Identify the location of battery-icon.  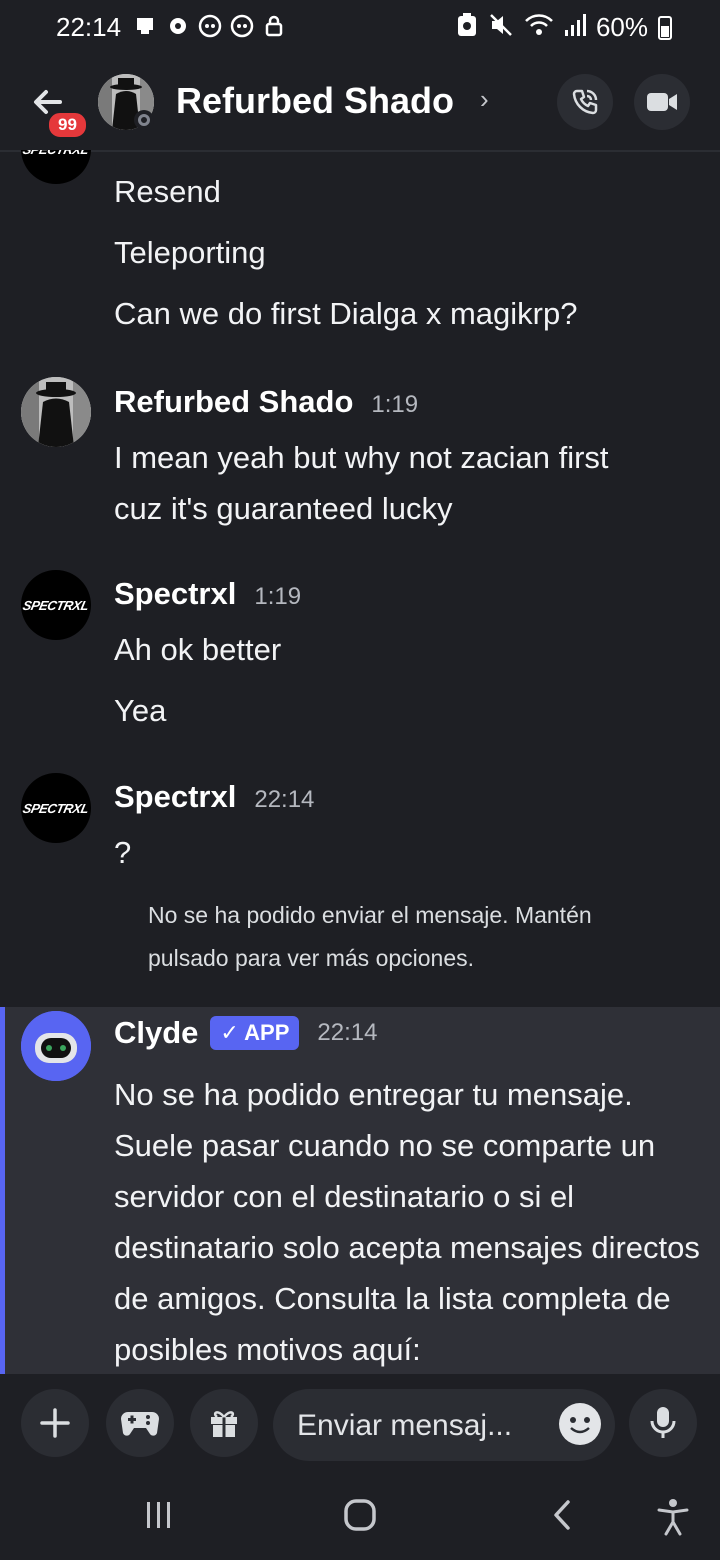
(665, 27).